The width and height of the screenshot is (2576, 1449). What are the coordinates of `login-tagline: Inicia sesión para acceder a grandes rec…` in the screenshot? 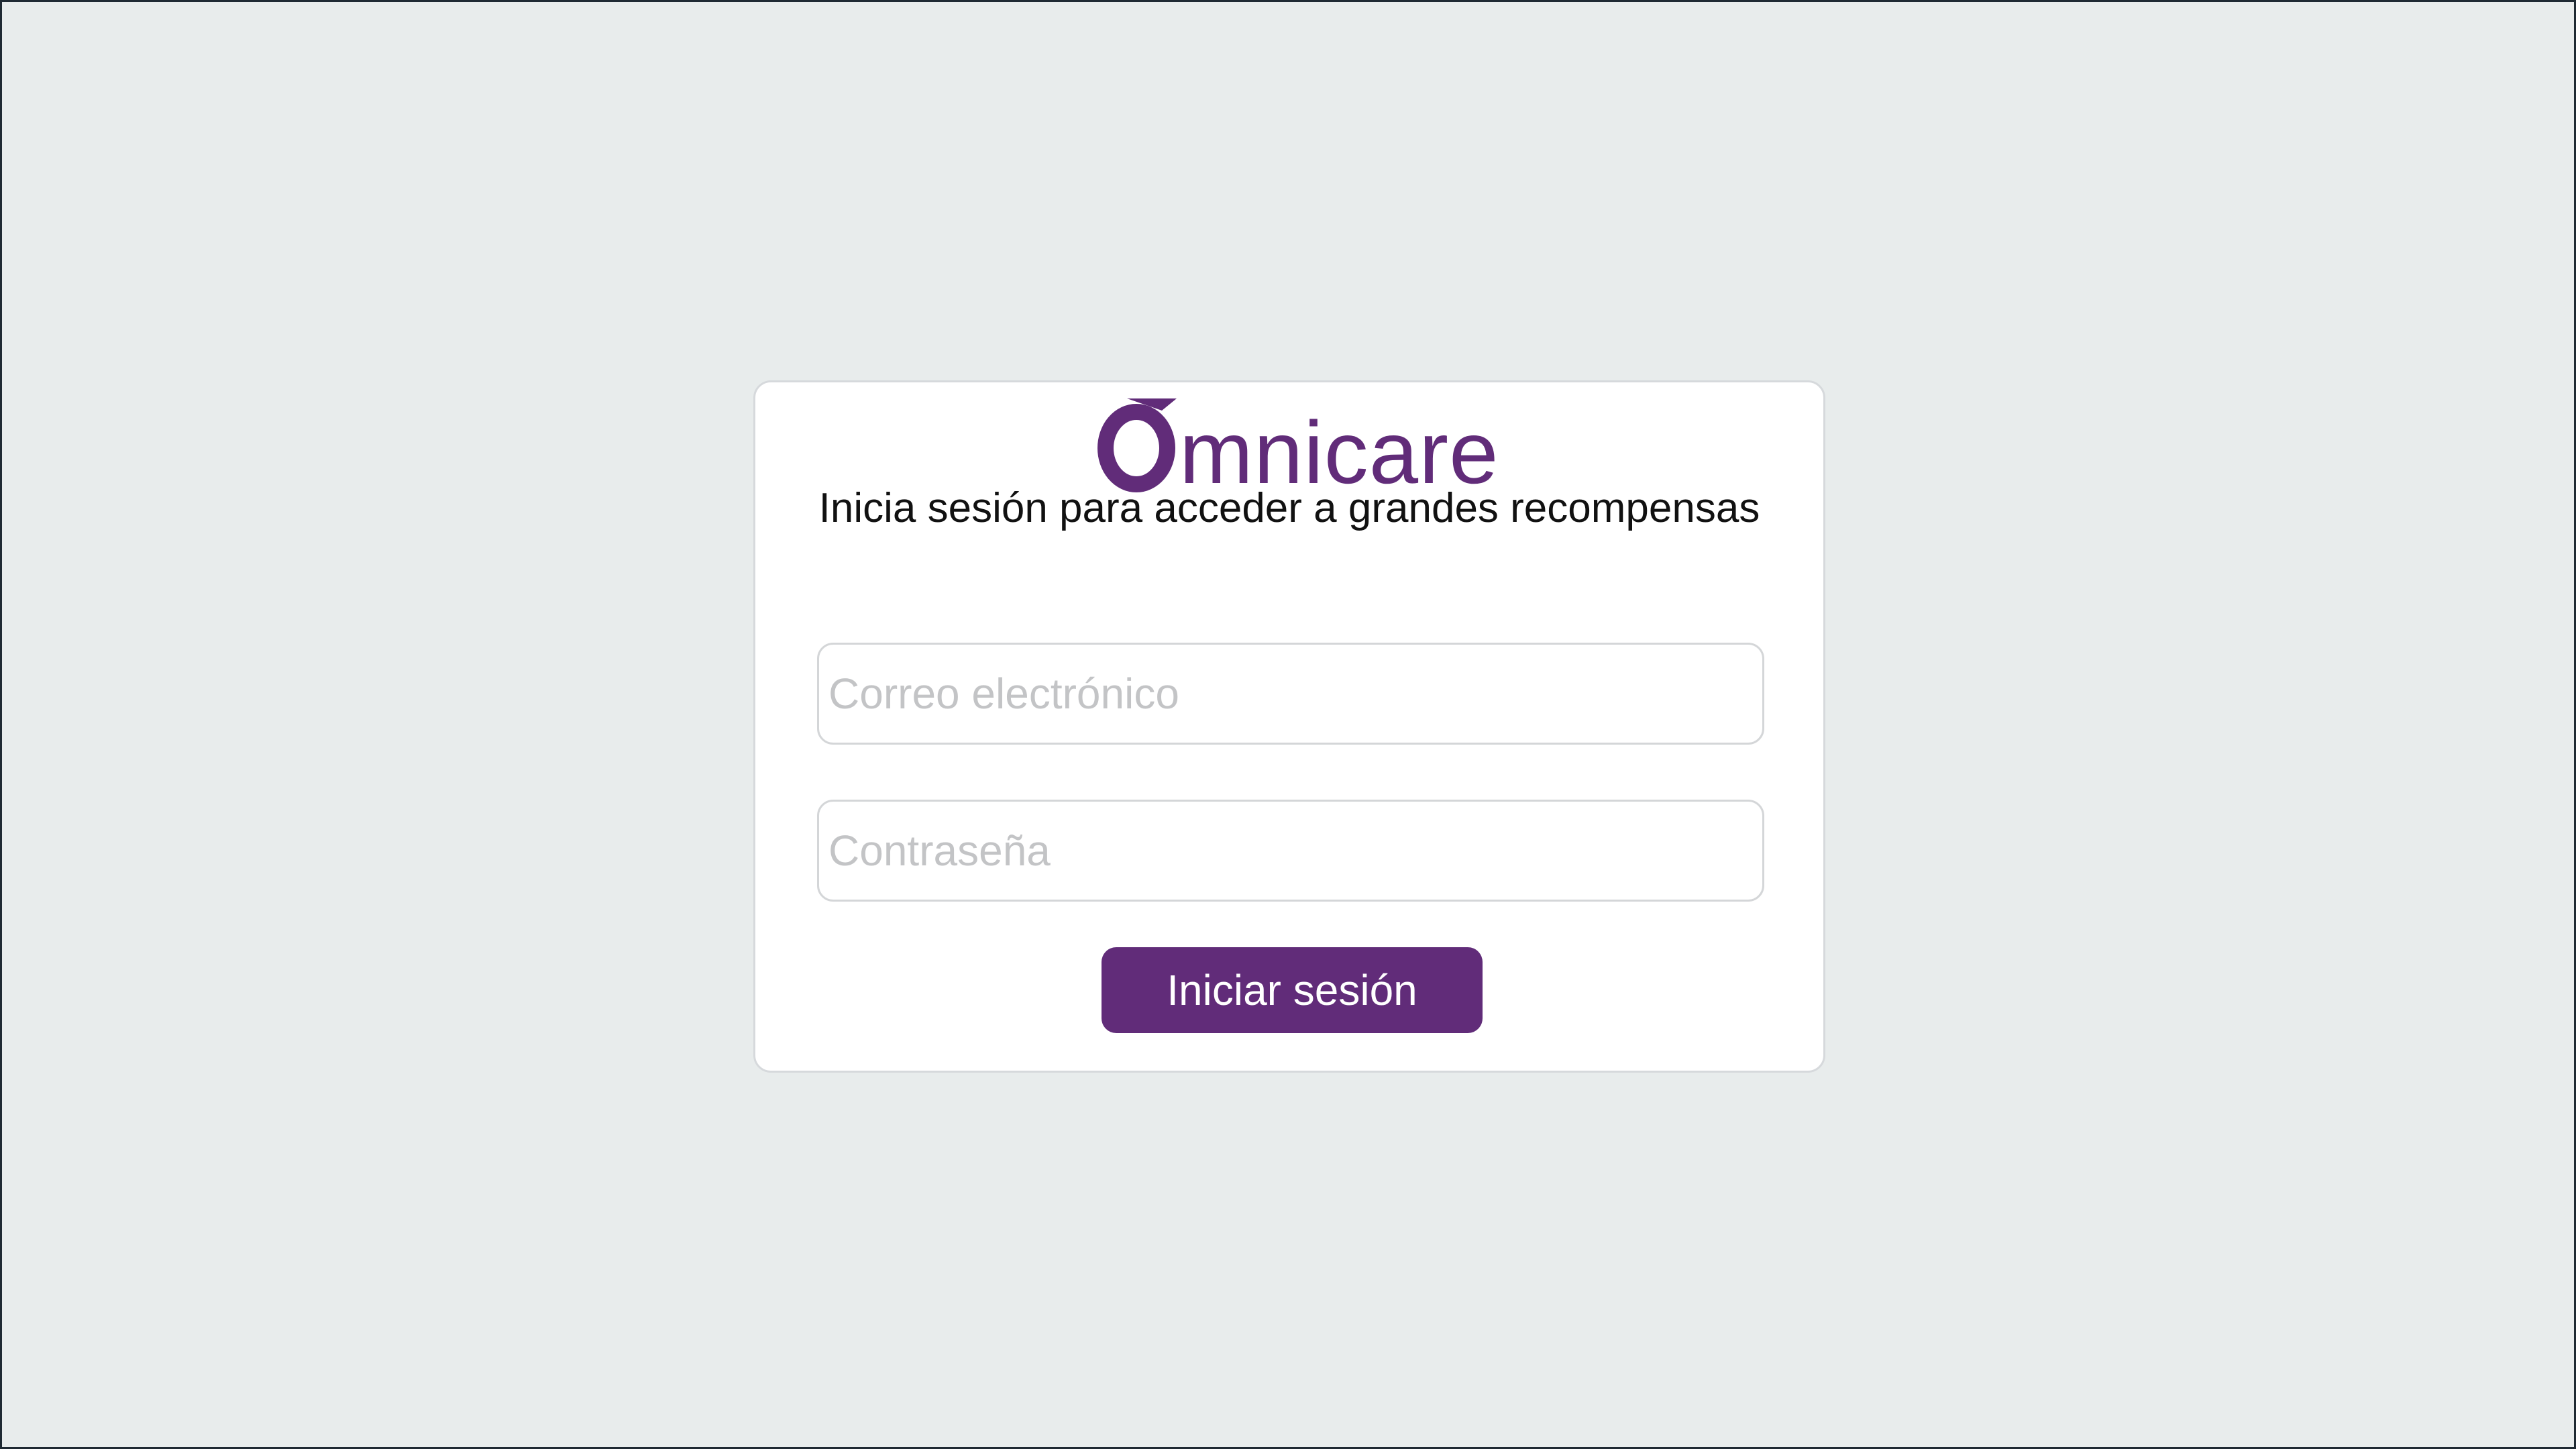 It's located at (1289, 508).